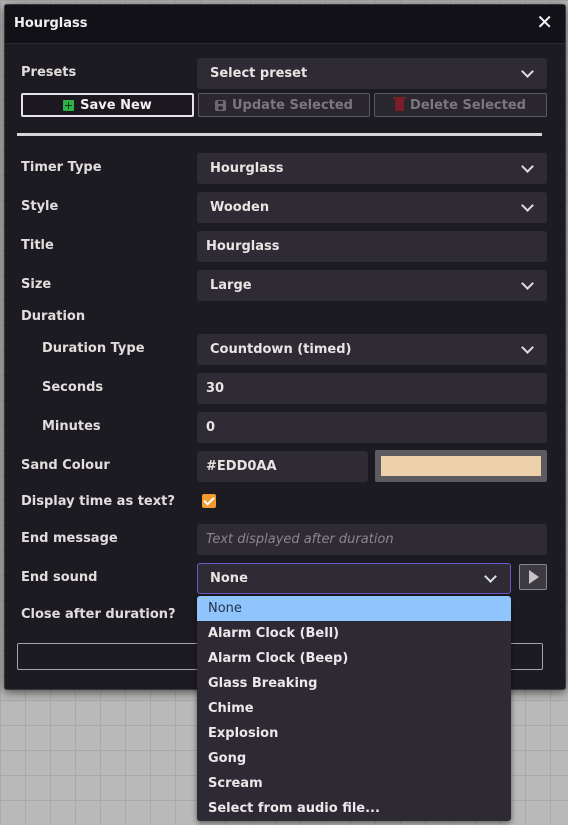 This screenshot has height=825, width=568. I want to click on title-input: Hourglass, so click(372, 246).